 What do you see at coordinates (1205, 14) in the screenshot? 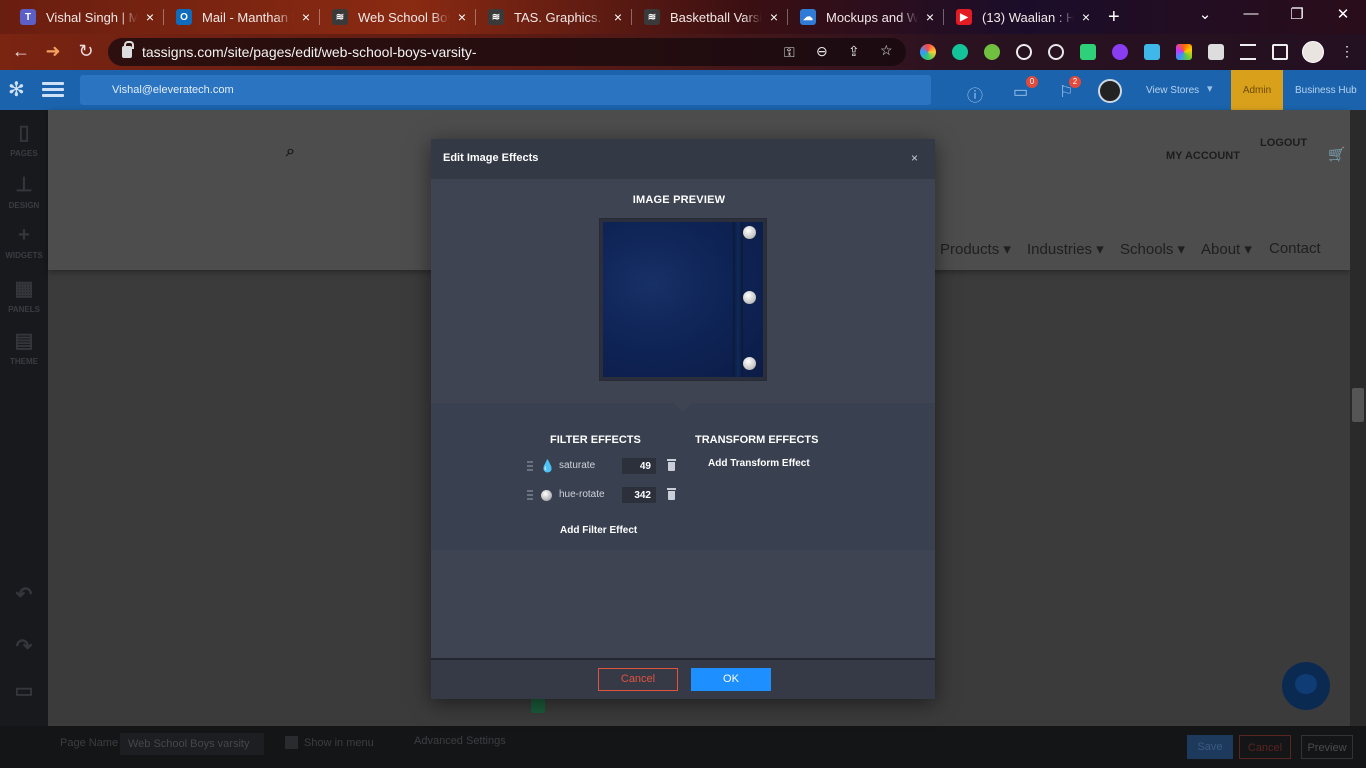
I see `tab-search-icon: ⌄` at bounding box center [1205, 14].